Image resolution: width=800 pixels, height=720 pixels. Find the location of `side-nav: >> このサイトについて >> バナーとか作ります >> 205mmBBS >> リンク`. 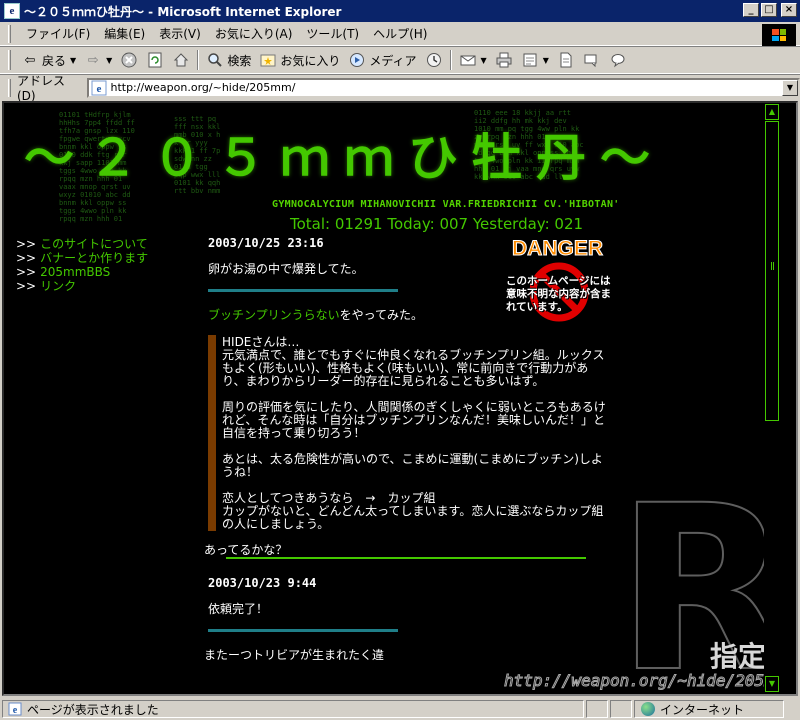

side-nav: >> このサイトについて >> バナーとか作ります >> 205mmBBS >> リンク is located at coordinates (82, 265).